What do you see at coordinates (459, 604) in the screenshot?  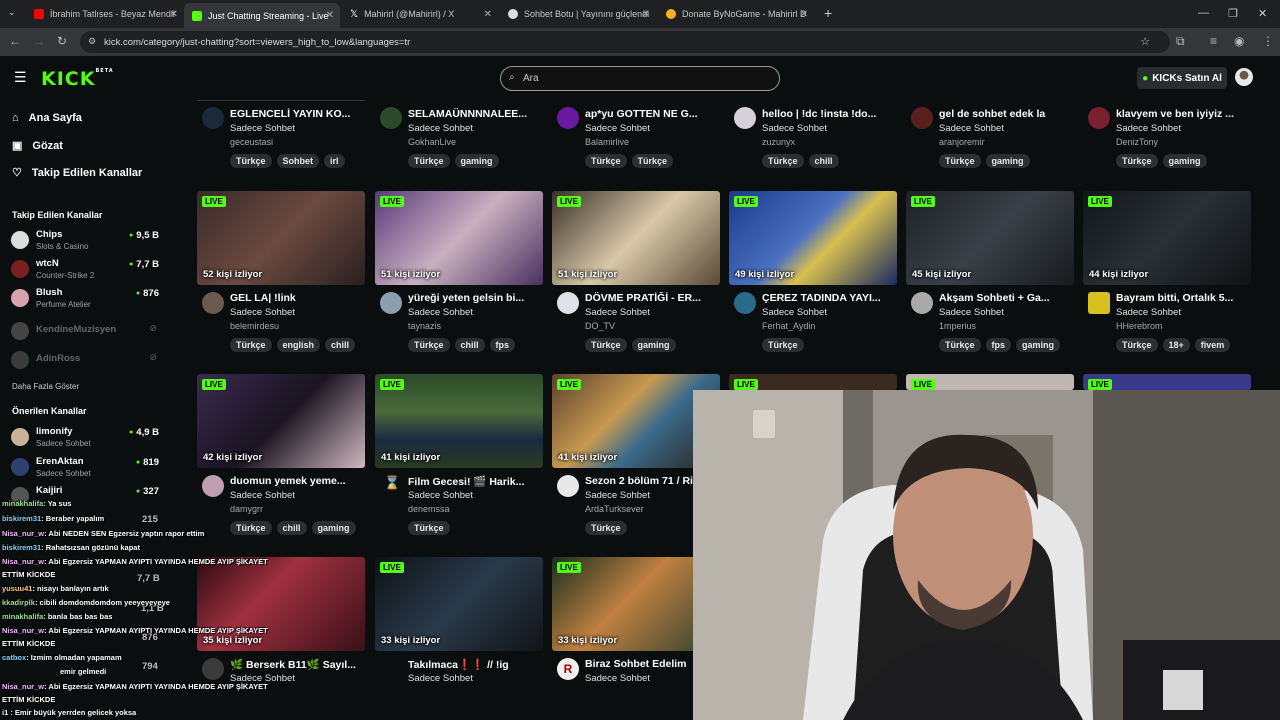 I see `stream-thumbnail: LIVE 33 kişi izliyor` at bounding box center [459, 604].